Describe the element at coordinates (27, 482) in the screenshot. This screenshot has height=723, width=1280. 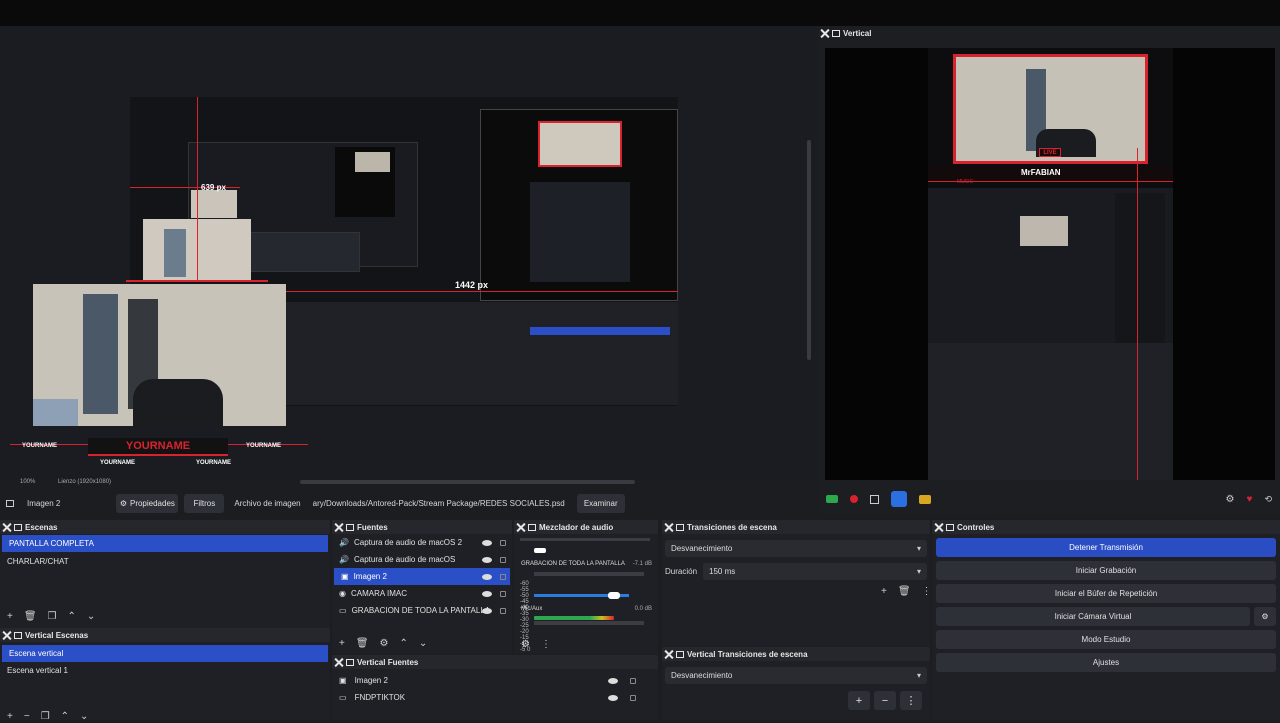
I see `zoom-level: 100%` at that location.